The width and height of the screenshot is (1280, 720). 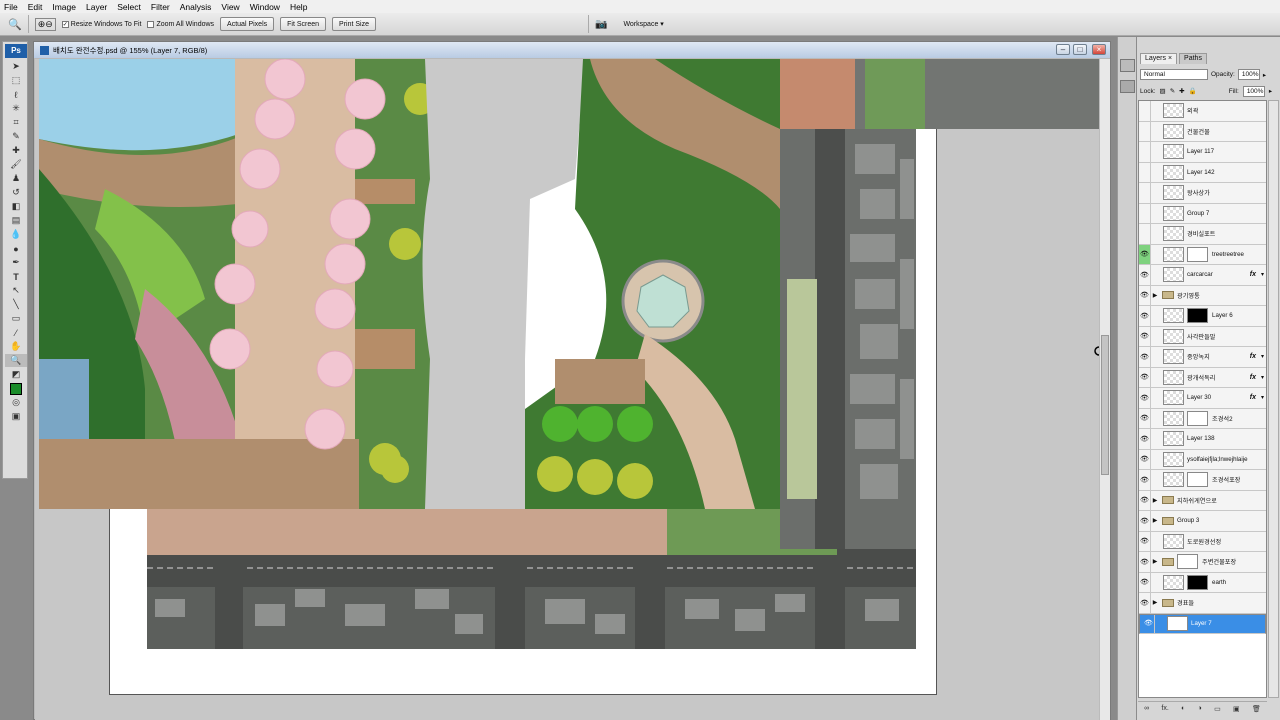 I want to click on healing-brush-icon: ✚, so click(x=16, y=150).